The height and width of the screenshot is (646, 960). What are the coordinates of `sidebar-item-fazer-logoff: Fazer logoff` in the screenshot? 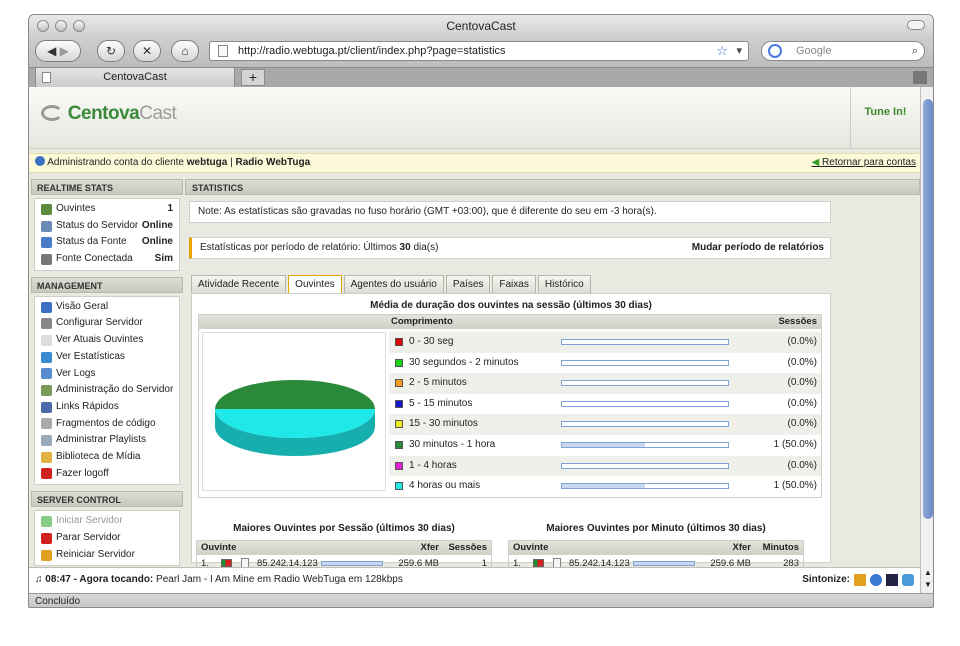 It's located at (107, 474).